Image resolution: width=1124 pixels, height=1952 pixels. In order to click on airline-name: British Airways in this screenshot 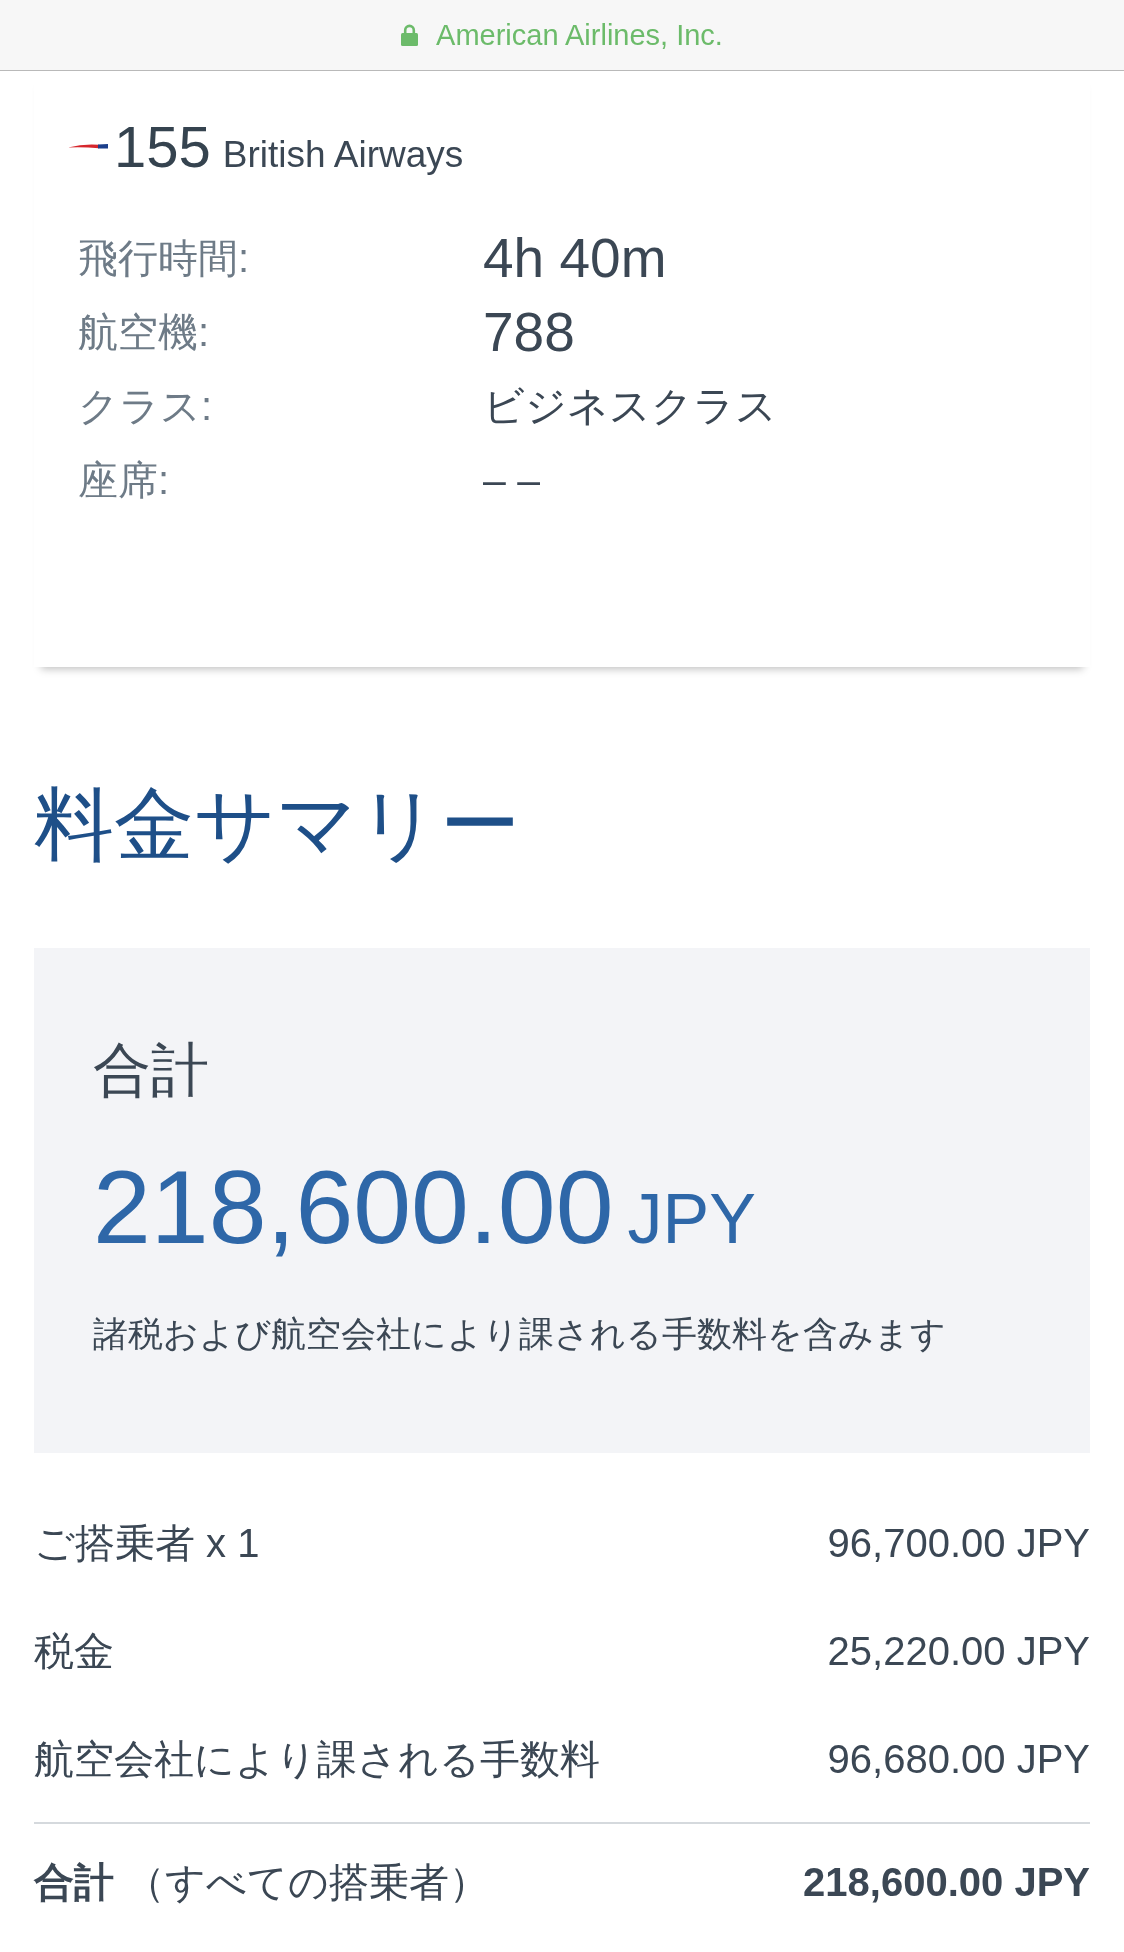, I will do `click(343, 155)`.